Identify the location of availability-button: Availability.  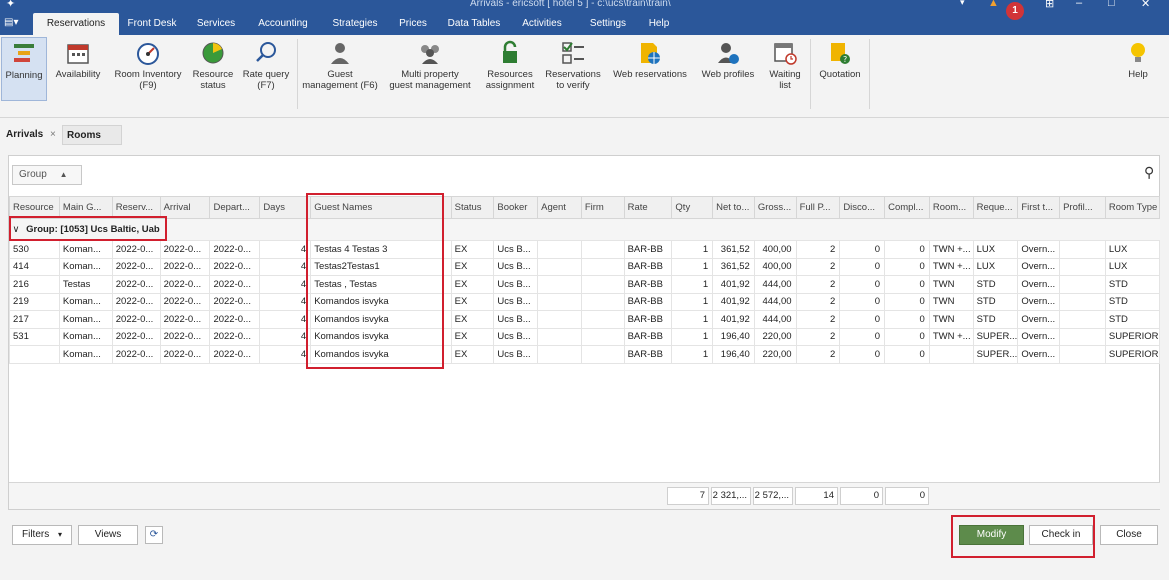
(78, 69).